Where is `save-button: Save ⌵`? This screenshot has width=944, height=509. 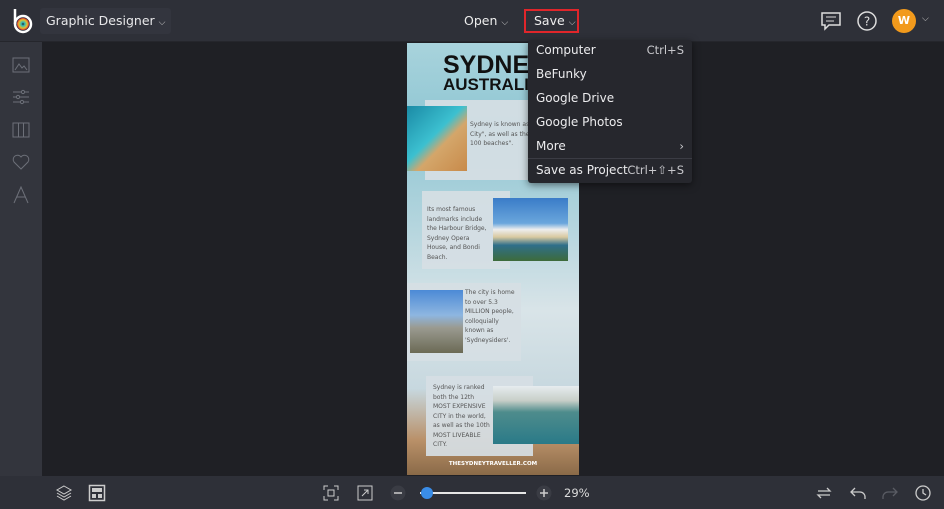
save-button: Save ⌵ is located at coordinates (551, 21).